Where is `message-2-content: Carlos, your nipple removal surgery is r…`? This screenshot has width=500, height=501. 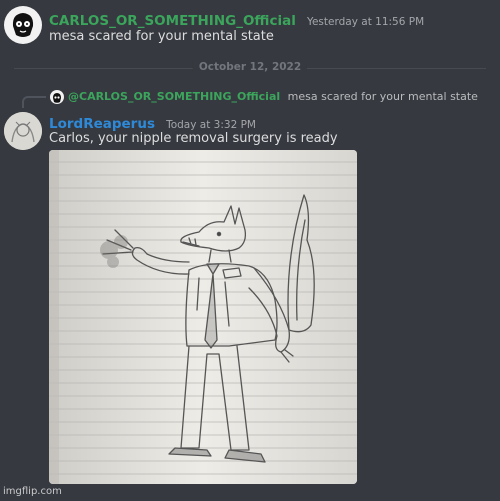 message-2-content: Carlos, your nipple removal surgery is r… is located at coordinates (193, 138).